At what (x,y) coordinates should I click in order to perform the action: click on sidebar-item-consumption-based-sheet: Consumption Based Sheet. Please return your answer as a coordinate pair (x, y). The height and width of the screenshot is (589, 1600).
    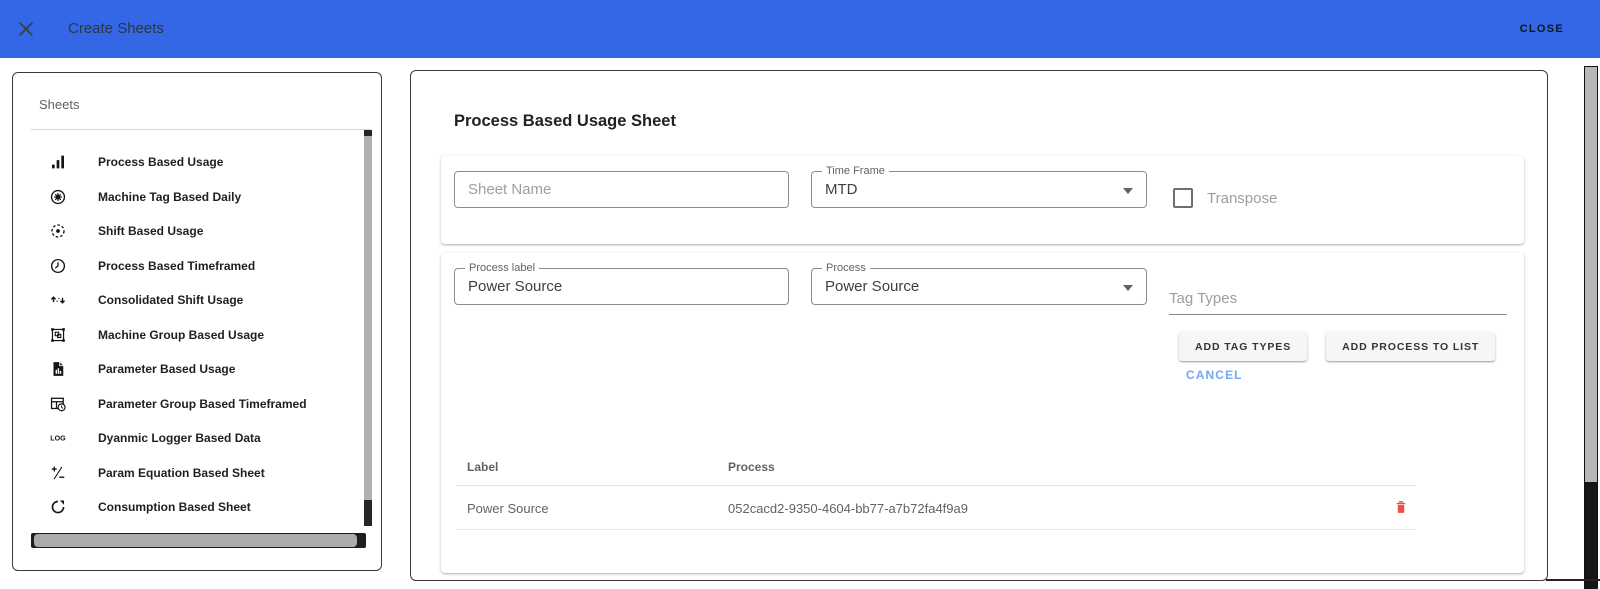
    Looking at the image, I should click on (187, 507).